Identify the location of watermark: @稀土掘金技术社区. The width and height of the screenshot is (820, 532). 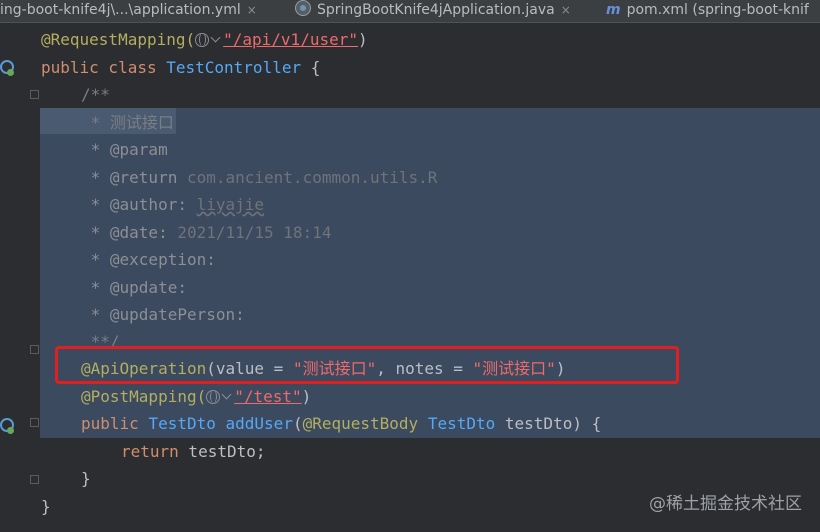
(725, 504).